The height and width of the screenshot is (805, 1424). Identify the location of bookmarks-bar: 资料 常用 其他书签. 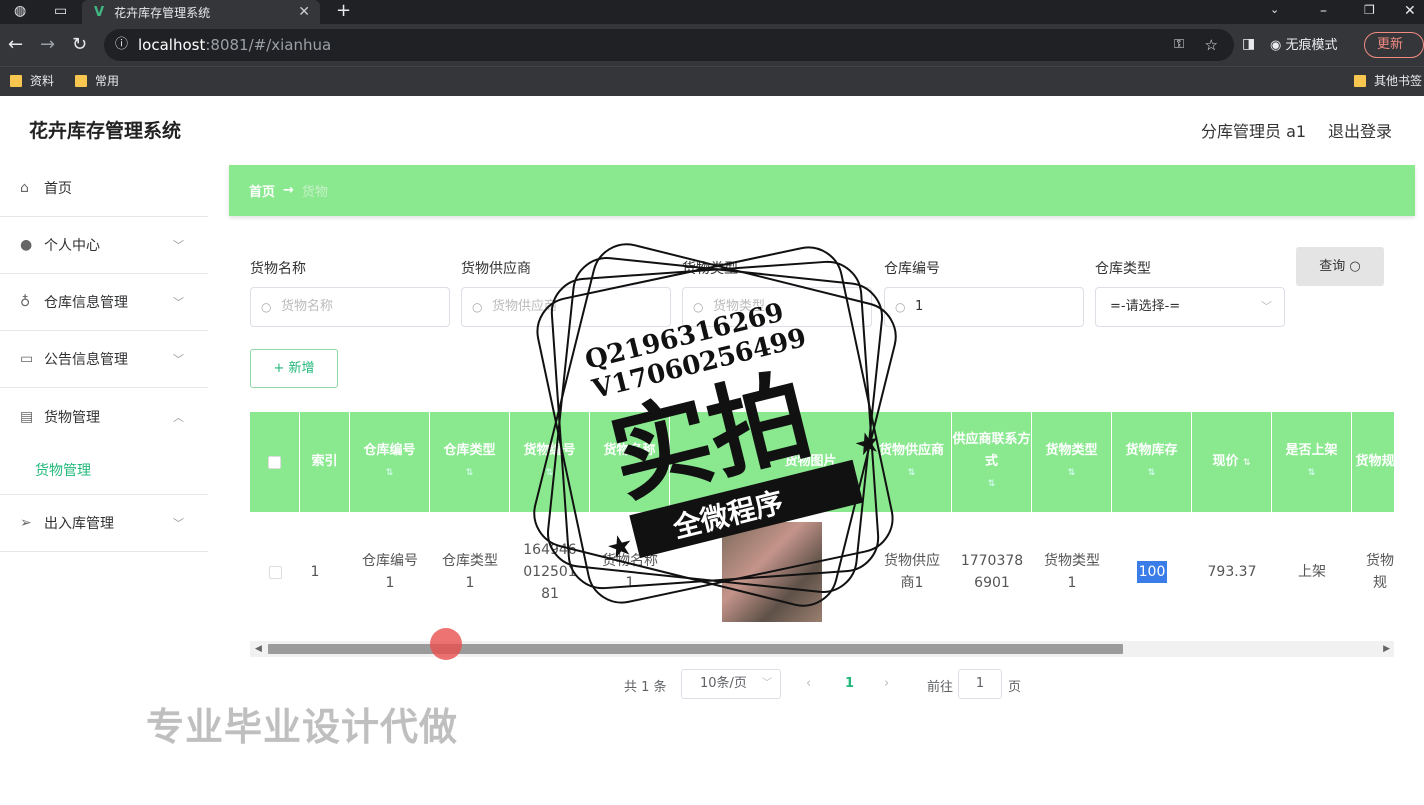
(712, 81).